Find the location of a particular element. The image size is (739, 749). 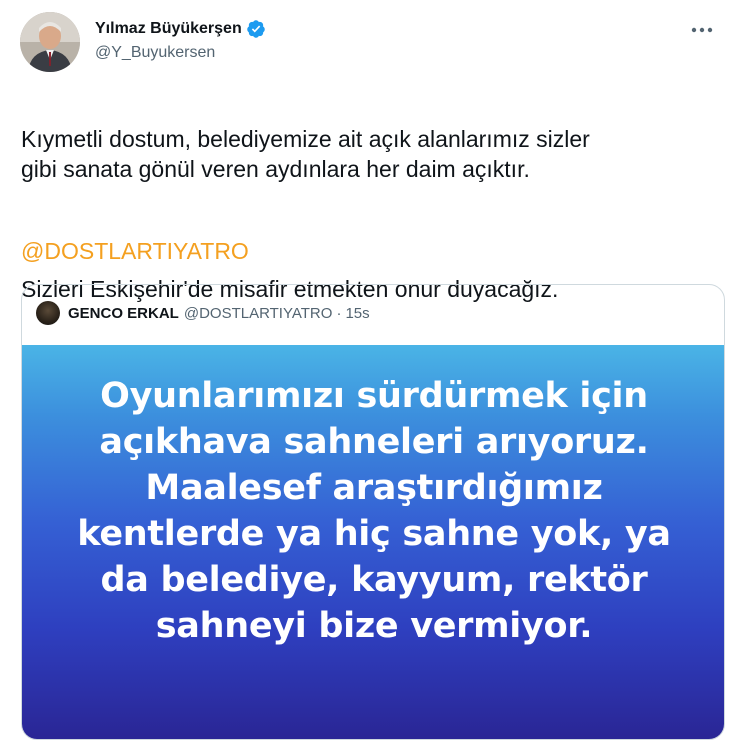

mention-link: @DOSTLARTIYATRO is located at coordinates (135, 251).